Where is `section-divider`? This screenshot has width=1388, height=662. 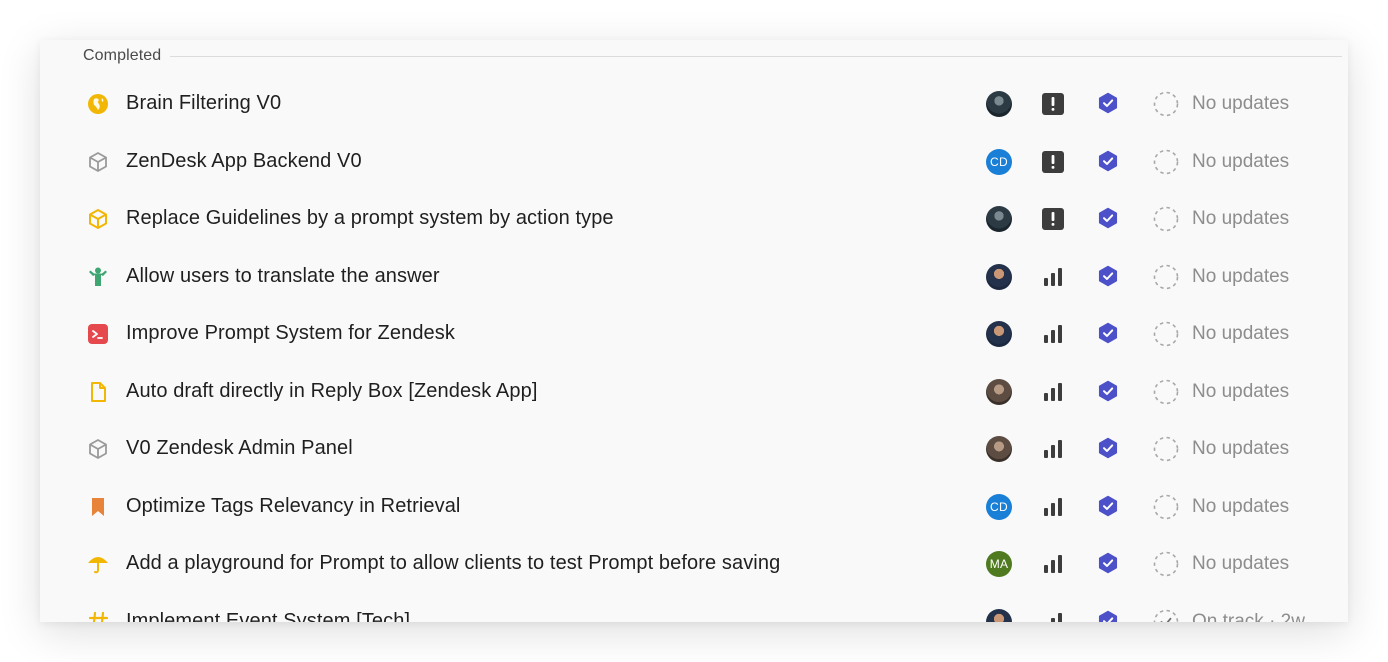 section-divider is located at coordinates (756, 56).